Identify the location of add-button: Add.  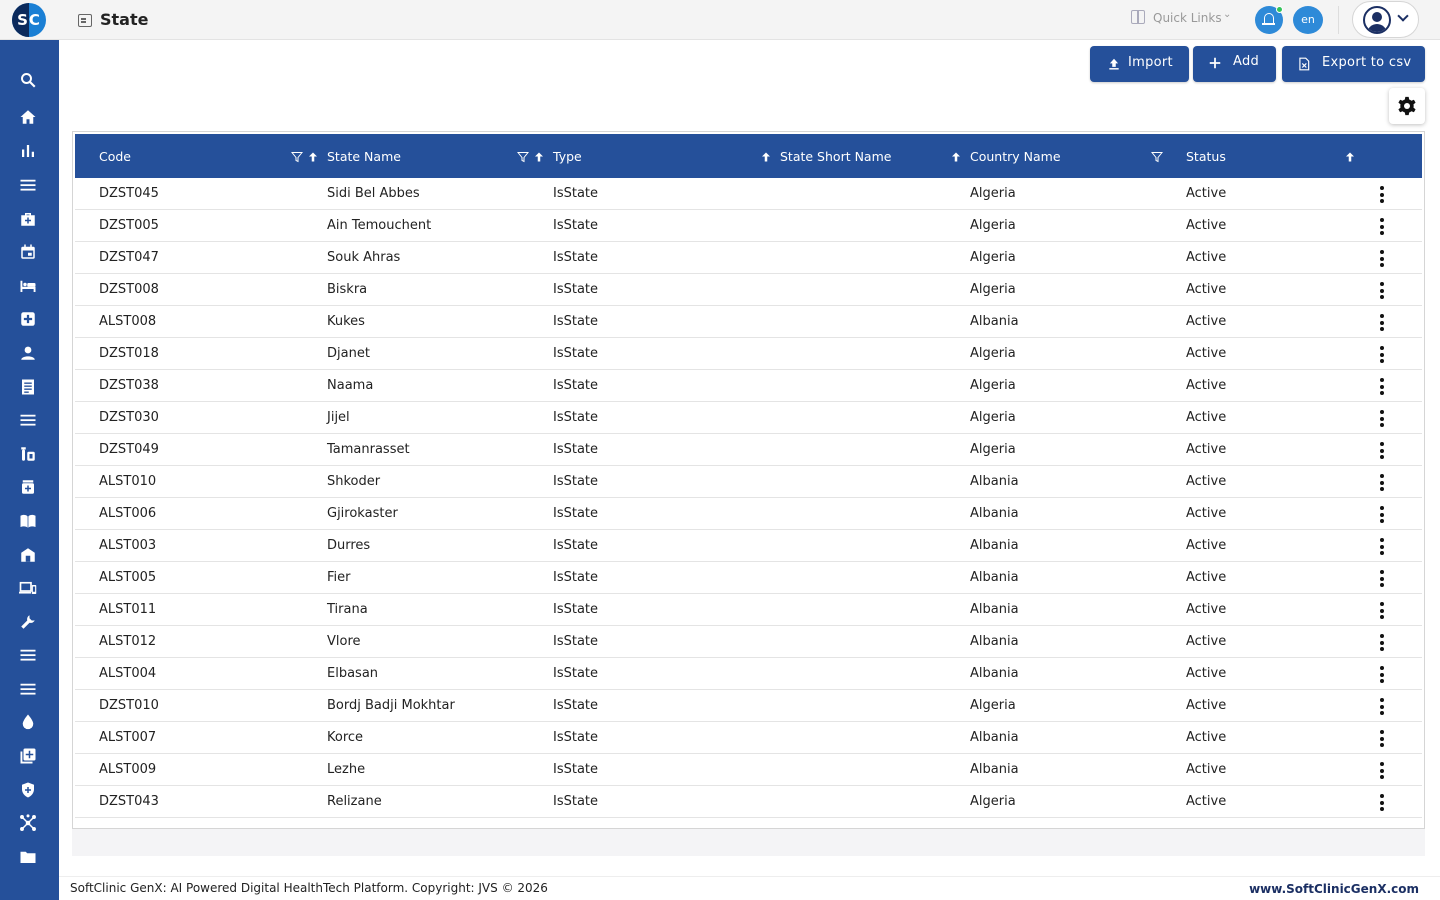
(1234, 64).